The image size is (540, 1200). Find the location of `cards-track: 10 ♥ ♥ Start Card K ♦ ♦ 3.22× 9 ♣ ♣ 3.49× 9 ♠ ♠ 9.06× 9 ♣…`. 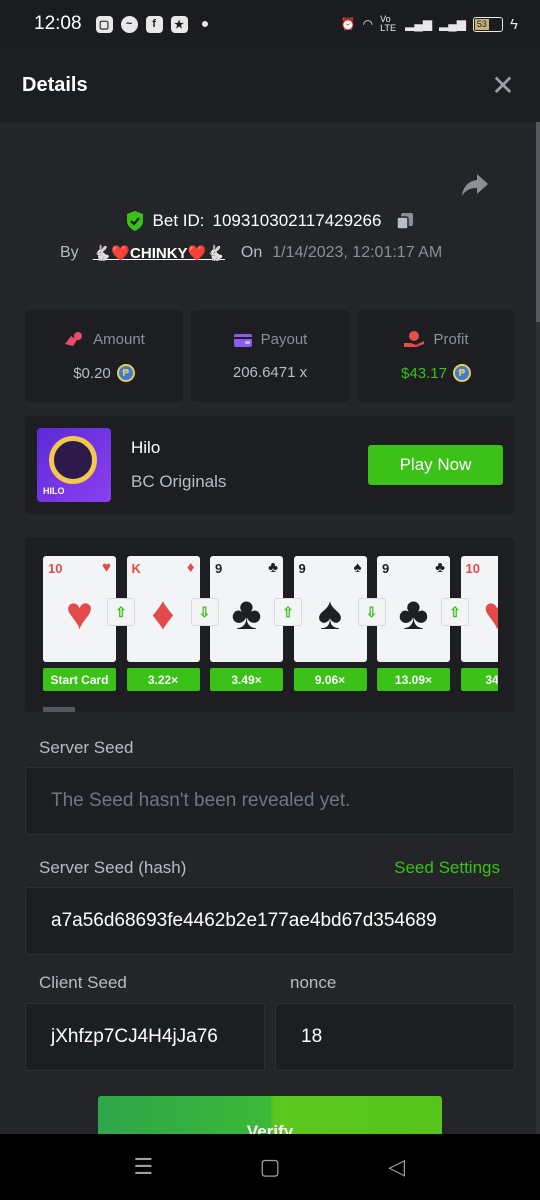

cards-track: 10 ♥ ♥ Start Card K ♦ ♦ 3.22× 9 ♣ ♣ 3.49× 9 ♠ ♠ 9.06× 9 ♣… is located at coordinates (270, 626).